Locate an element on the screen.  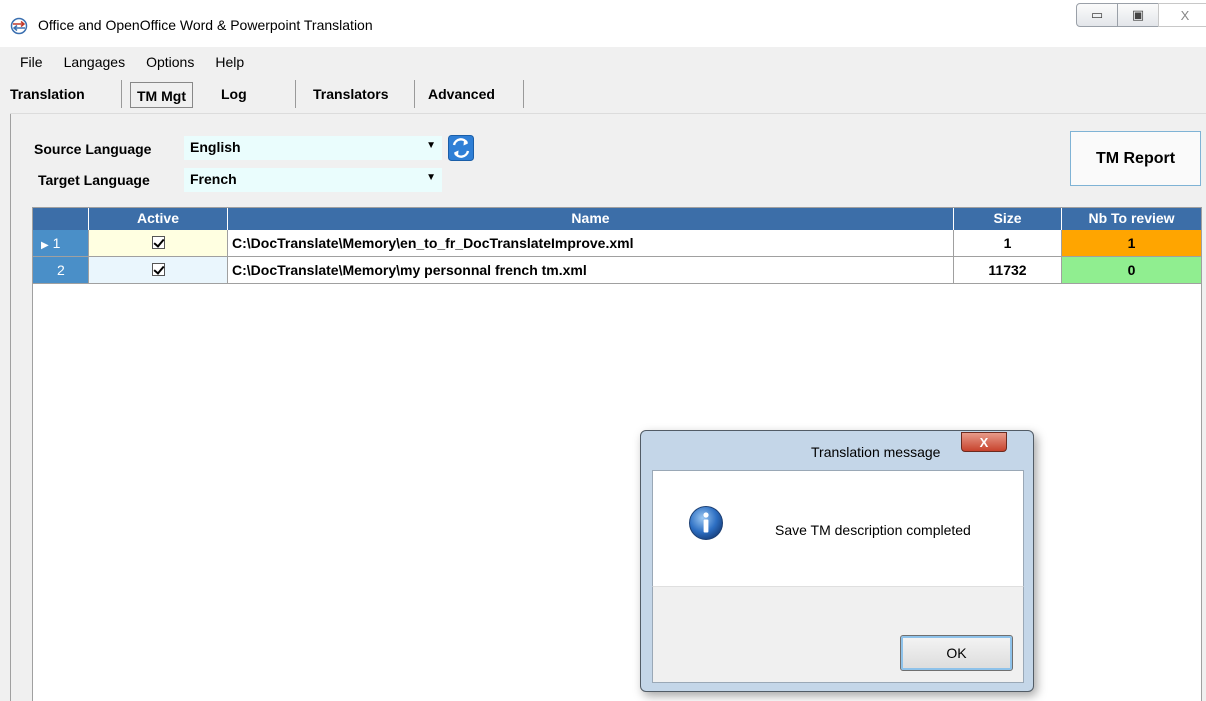
grid-header: Active Name Size Nb To review is located at coordinates (617, 219).